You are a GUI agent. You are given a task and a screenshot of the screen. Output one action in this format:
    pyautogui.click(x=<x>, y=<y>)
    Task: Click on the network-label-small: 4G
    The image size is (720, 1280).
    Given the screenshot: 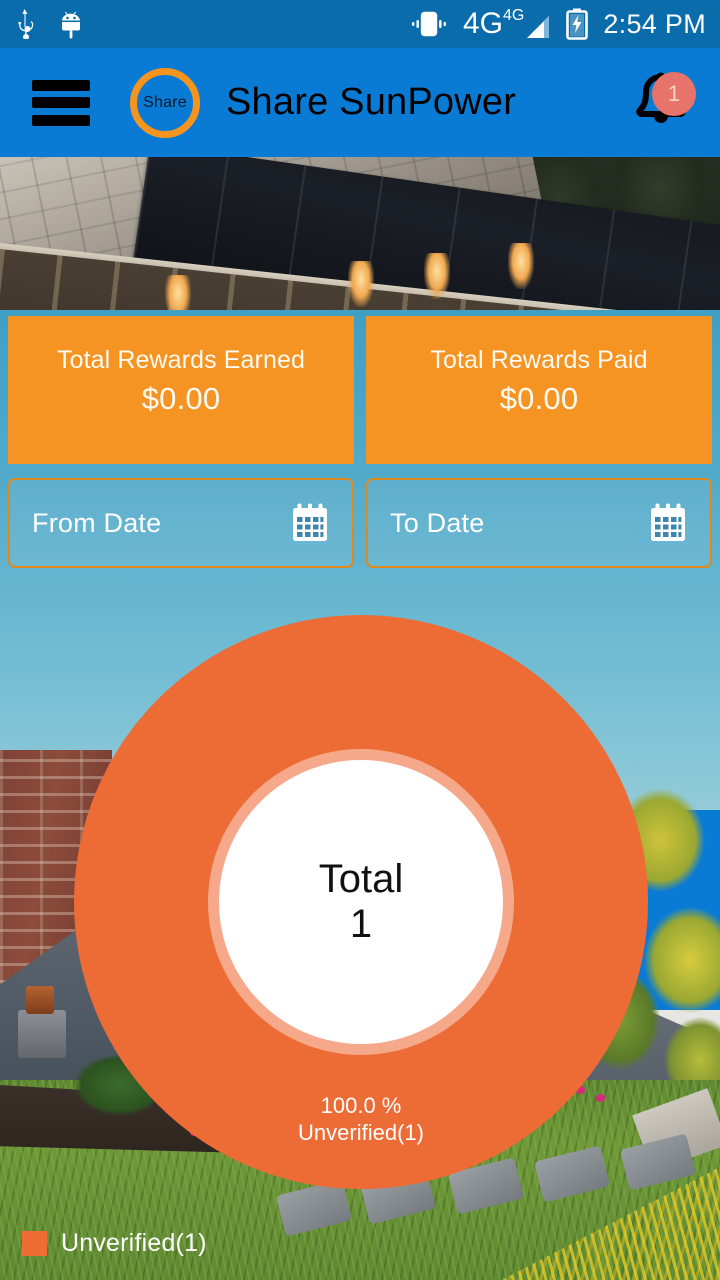 What is the action you would take?
    pyautogui.click(x=514, y=15)
    